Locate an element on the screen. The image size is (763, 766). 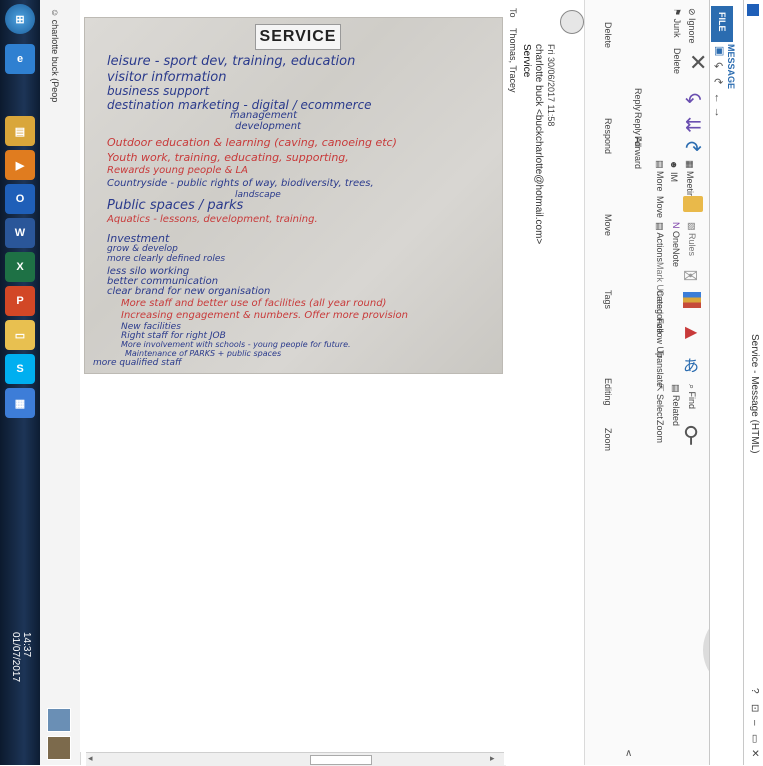
reply-button: Reply is located at coordinates (638, 99).